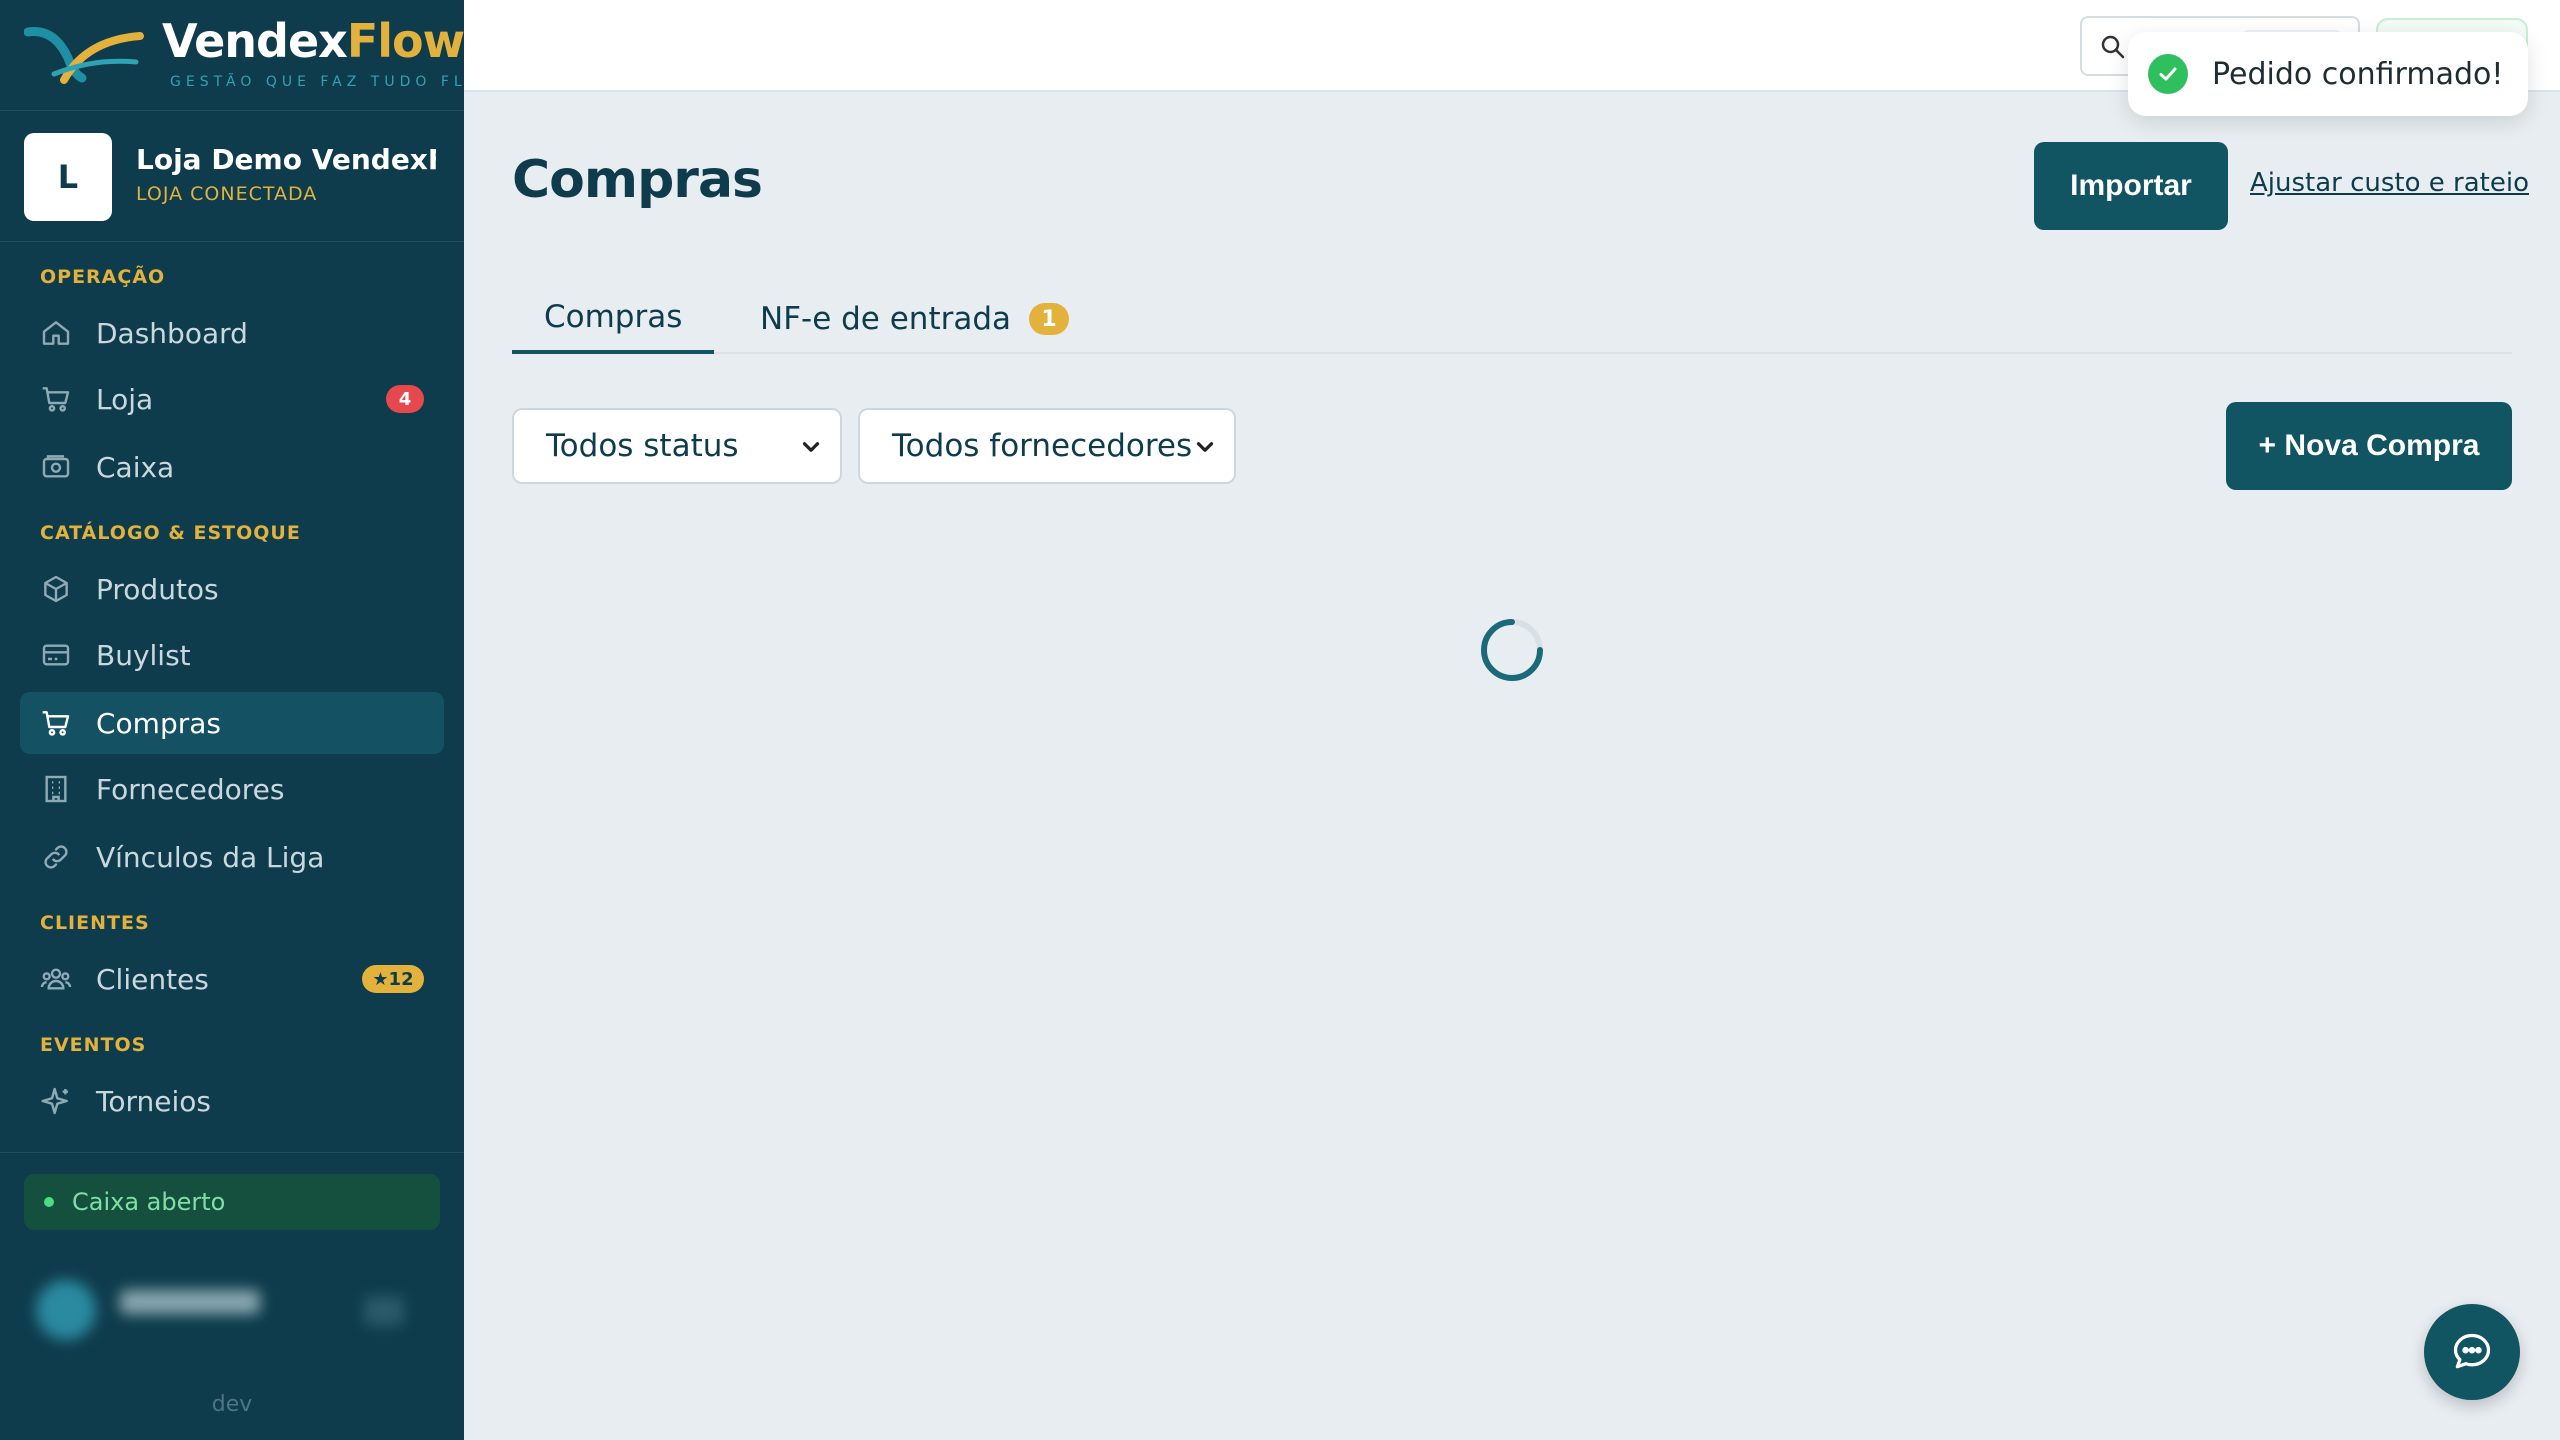 The width and height of the screenshot is (2560, 1440). I want to click on sidebar-item-compras: Compras, so click(232, 723).